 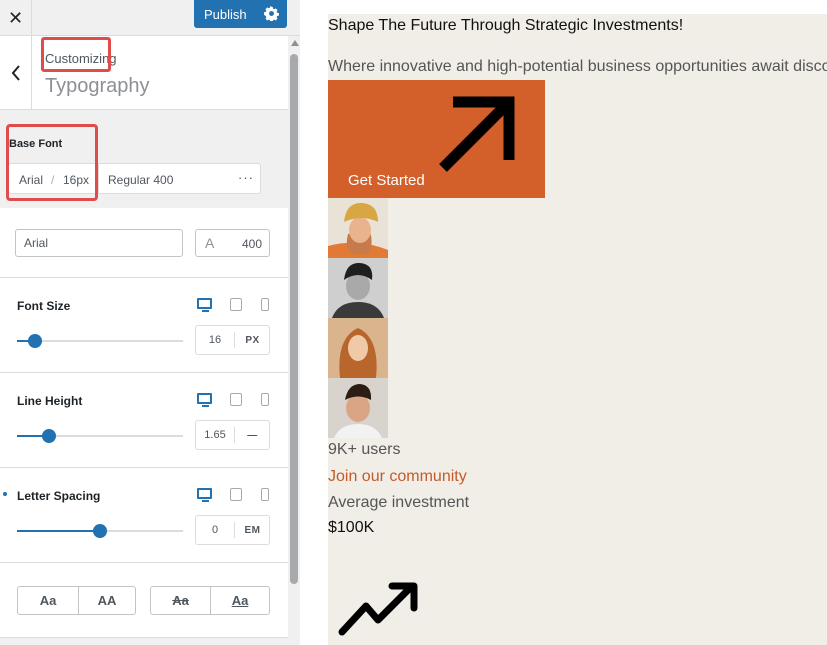 What do you see at coordinates (251, 244) in the screenshot?
I see `font-weight-value: 400` at bounding box center [251, 244].